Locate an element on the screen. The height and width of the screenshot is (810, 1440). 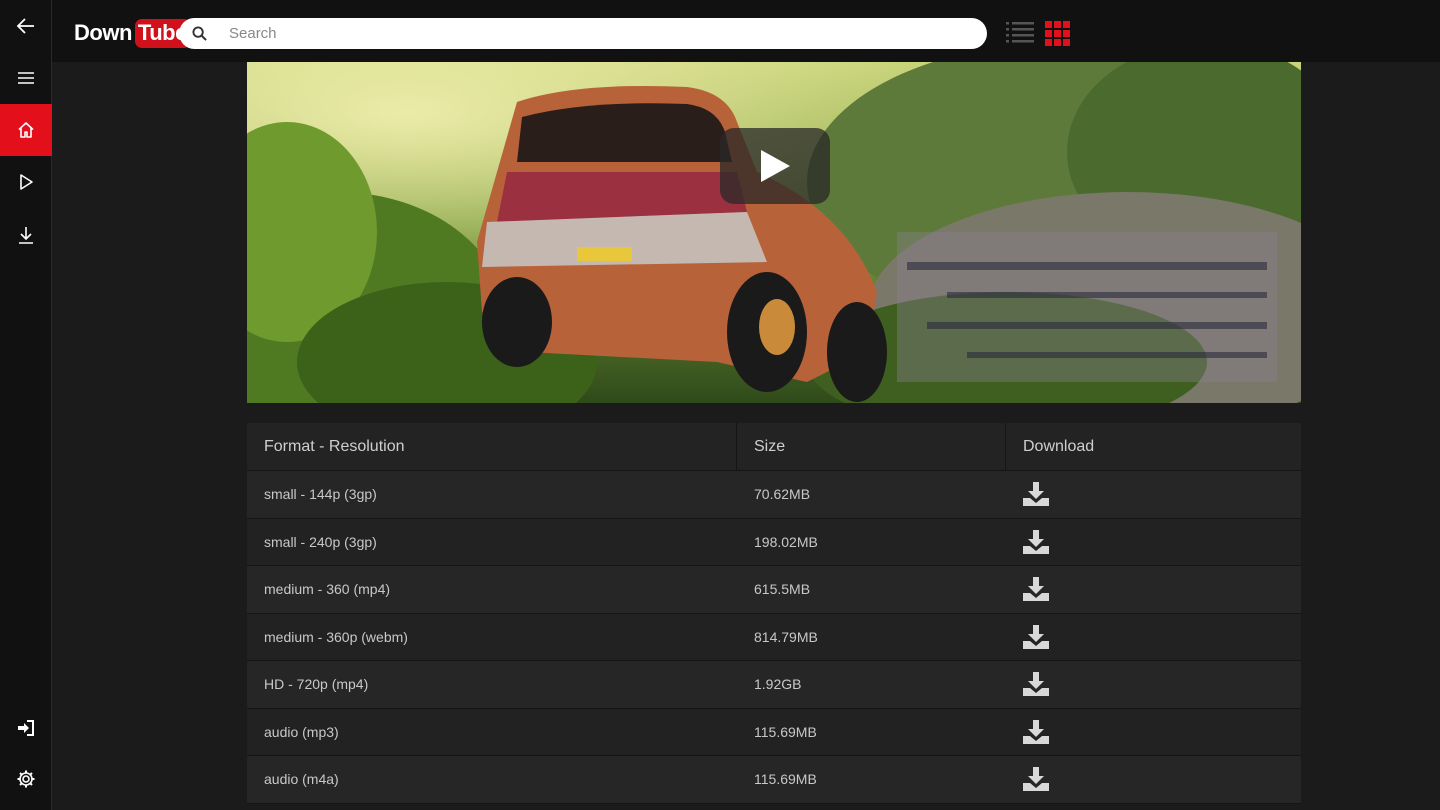
table-header: Format - Resolution Size Download is located at coordinates (774, 447).